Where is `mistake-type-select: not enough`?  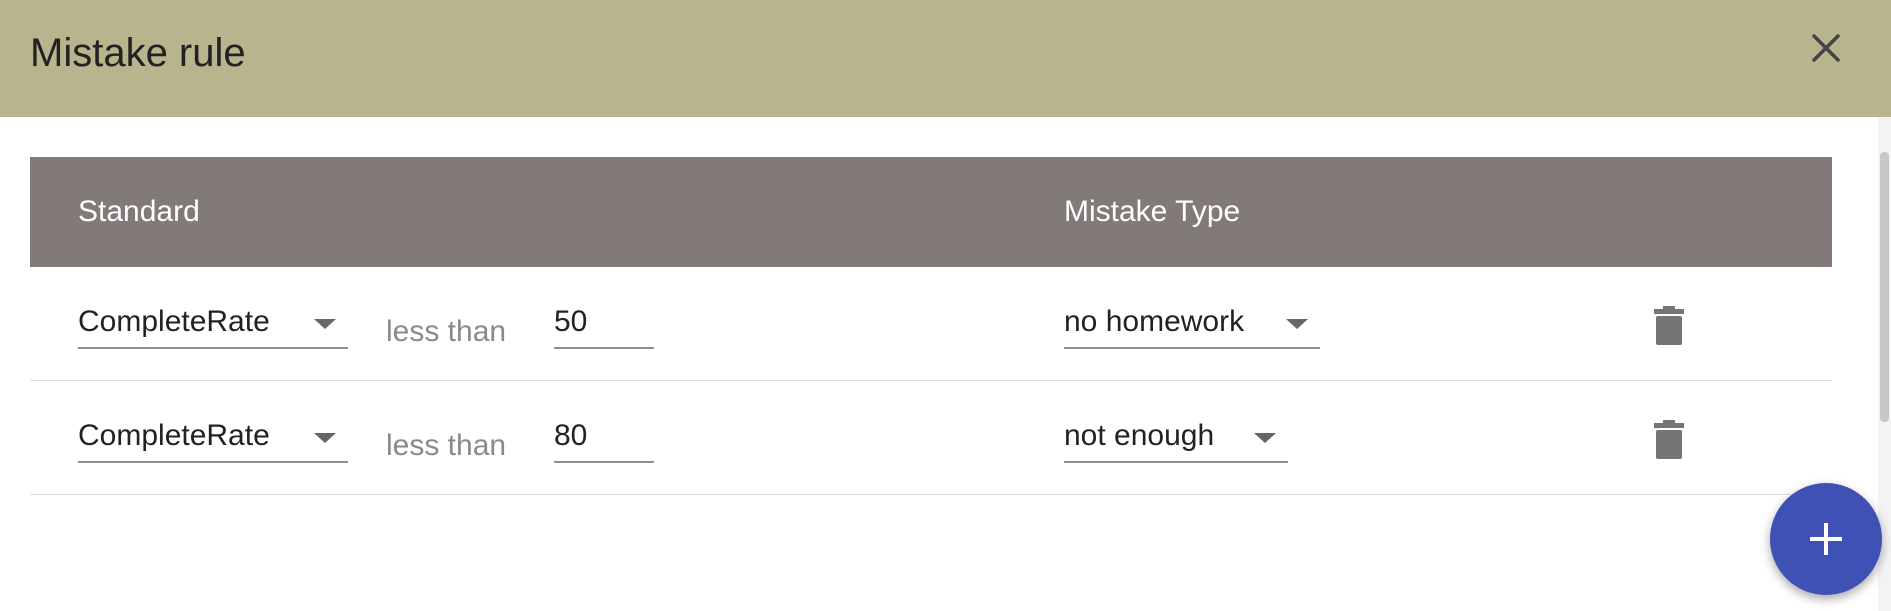 mistake-type-select: not enough is located at coordinates (1176, 437).